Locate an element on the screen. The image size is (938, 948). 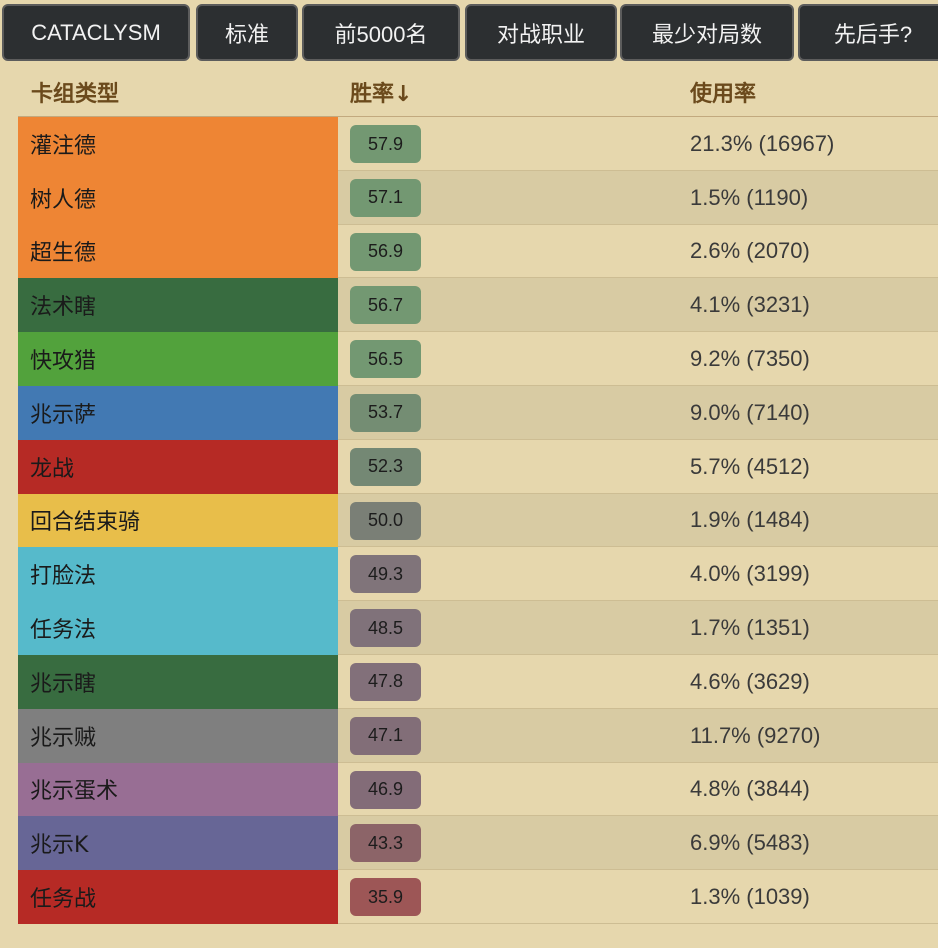
column-header-usage: 使用率 is located at coordinates (723, 92).